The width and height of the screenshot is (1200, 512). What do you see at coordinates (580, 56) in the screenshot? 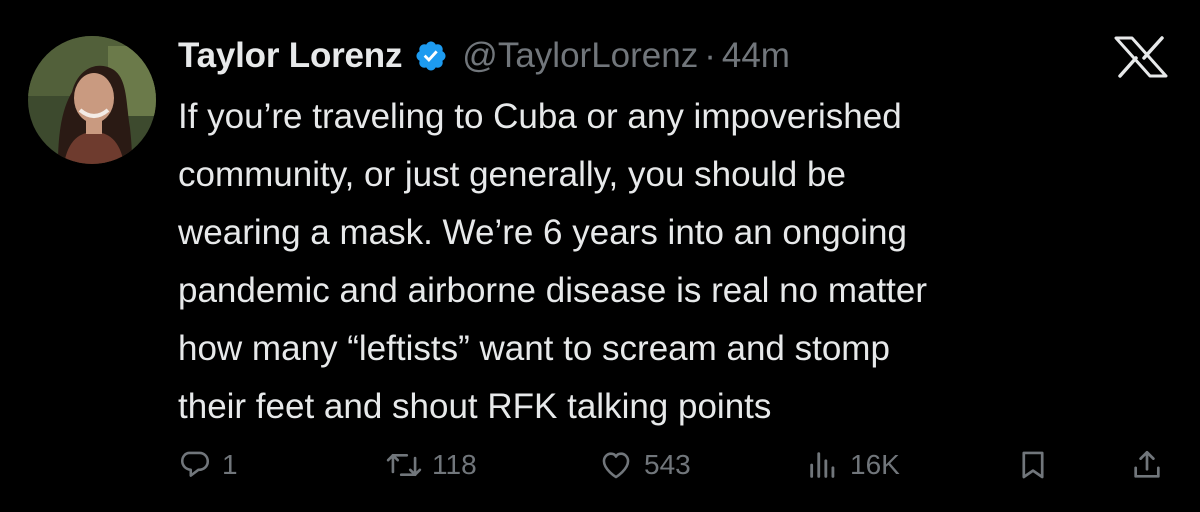
I see `handle: @TaylorLorenz` at bounding box center [580, 56].